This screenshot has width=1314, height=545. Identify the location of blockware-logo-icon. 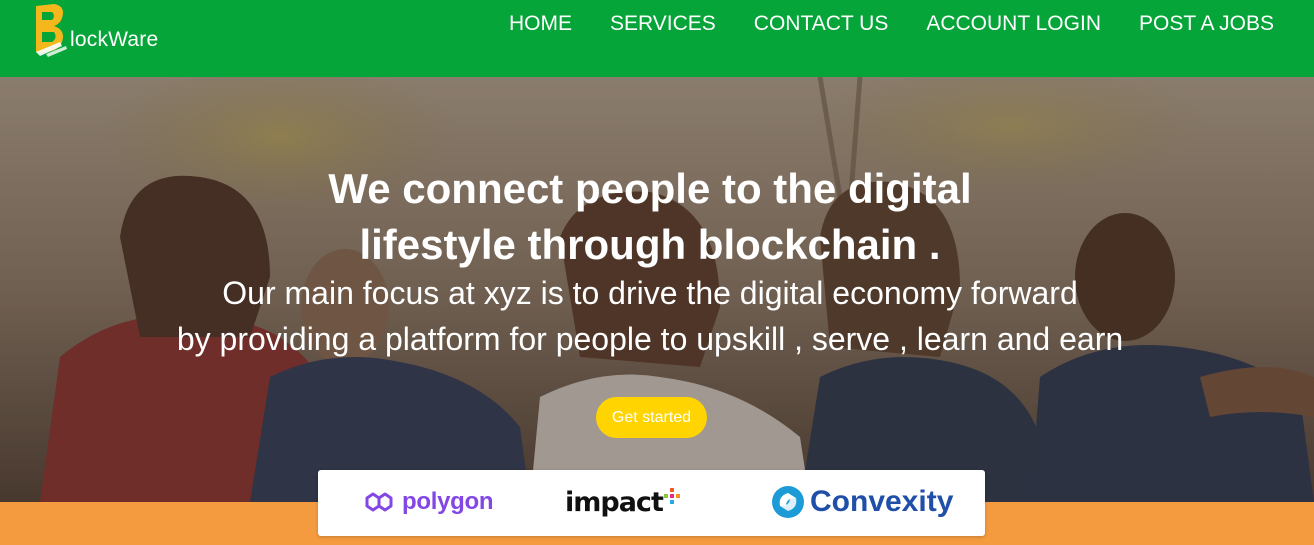
(51, 30).